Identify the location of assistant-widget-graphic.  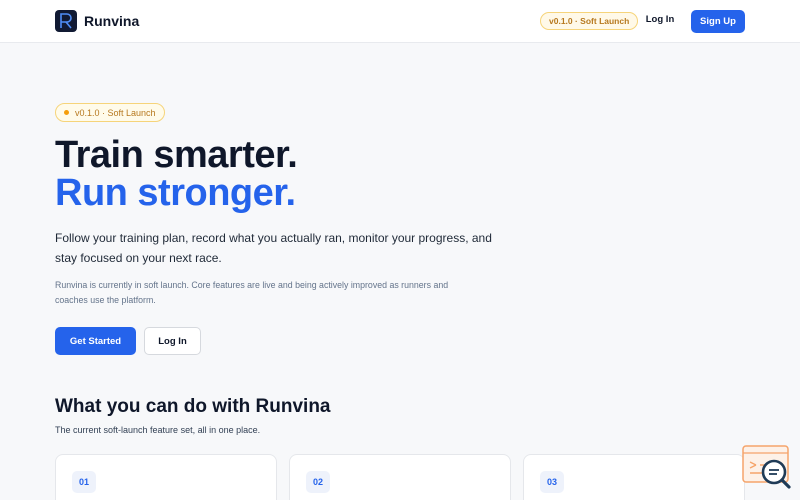
(766, 467).